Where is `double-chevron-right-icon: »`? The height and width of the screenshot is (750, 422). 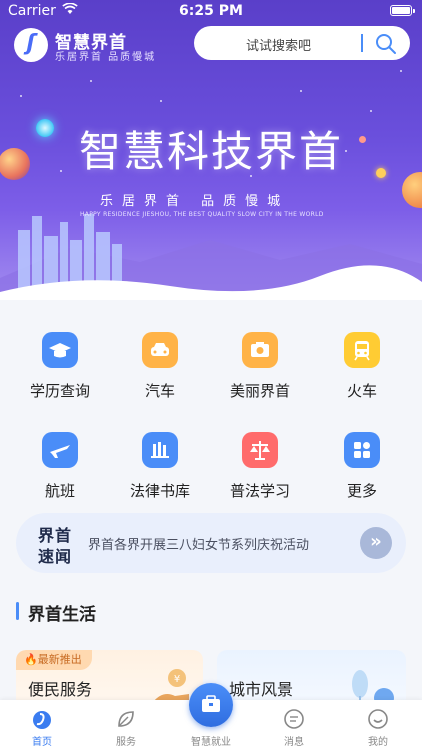
double-chevron-right-icon: » is located at coordinates (376, 543).